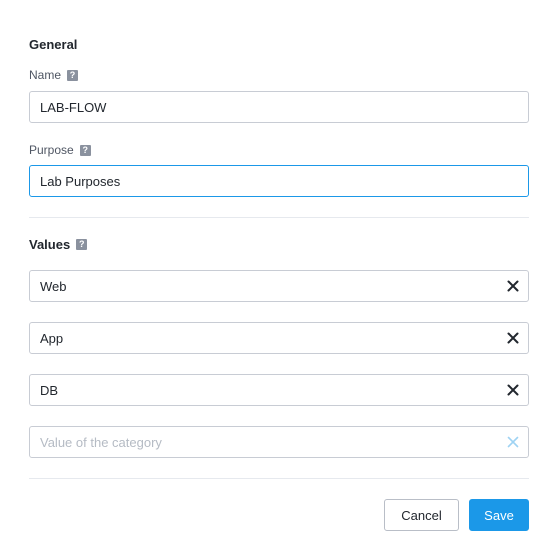 This screenshot has width=539, height=549. I want to click on name-input, so click(279, 107).